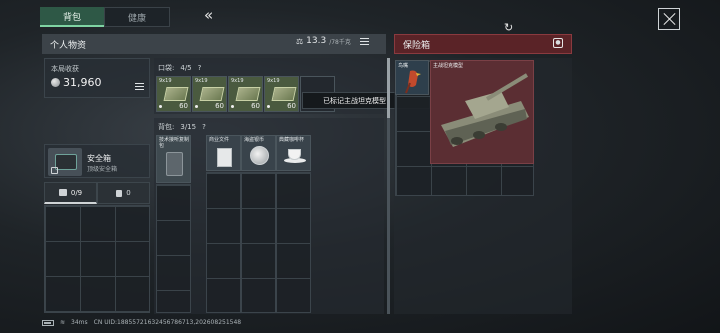  I want to click on coin-item-icon, so click(259, 155).